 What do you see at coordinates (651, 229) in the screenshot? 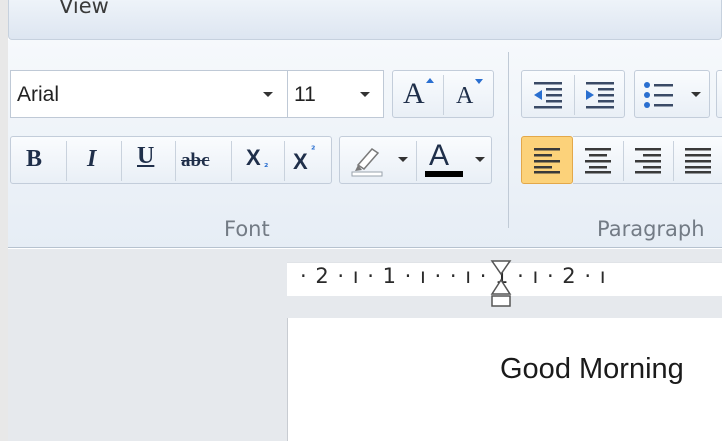
I see `paragraph-group-label: Paragraph` at bounding box center [651, 229].